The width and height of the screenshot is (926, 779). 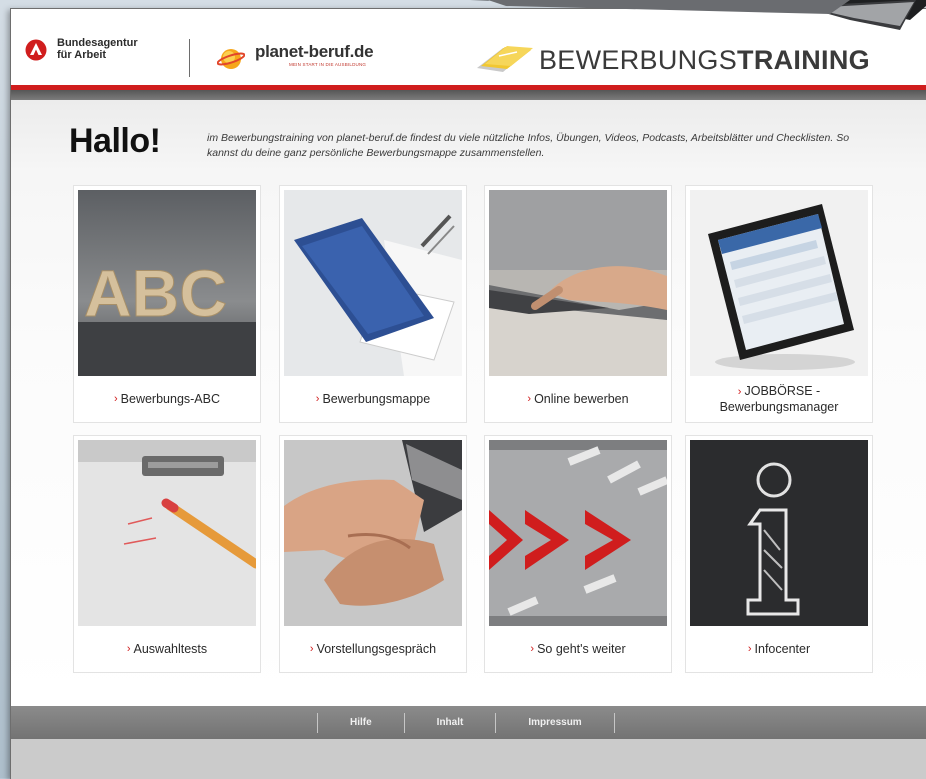 What do you see at coordinates (803, 60) in the screenshot?
I see `app-title-bold: TRAINING` at bounding box center [803, 60].